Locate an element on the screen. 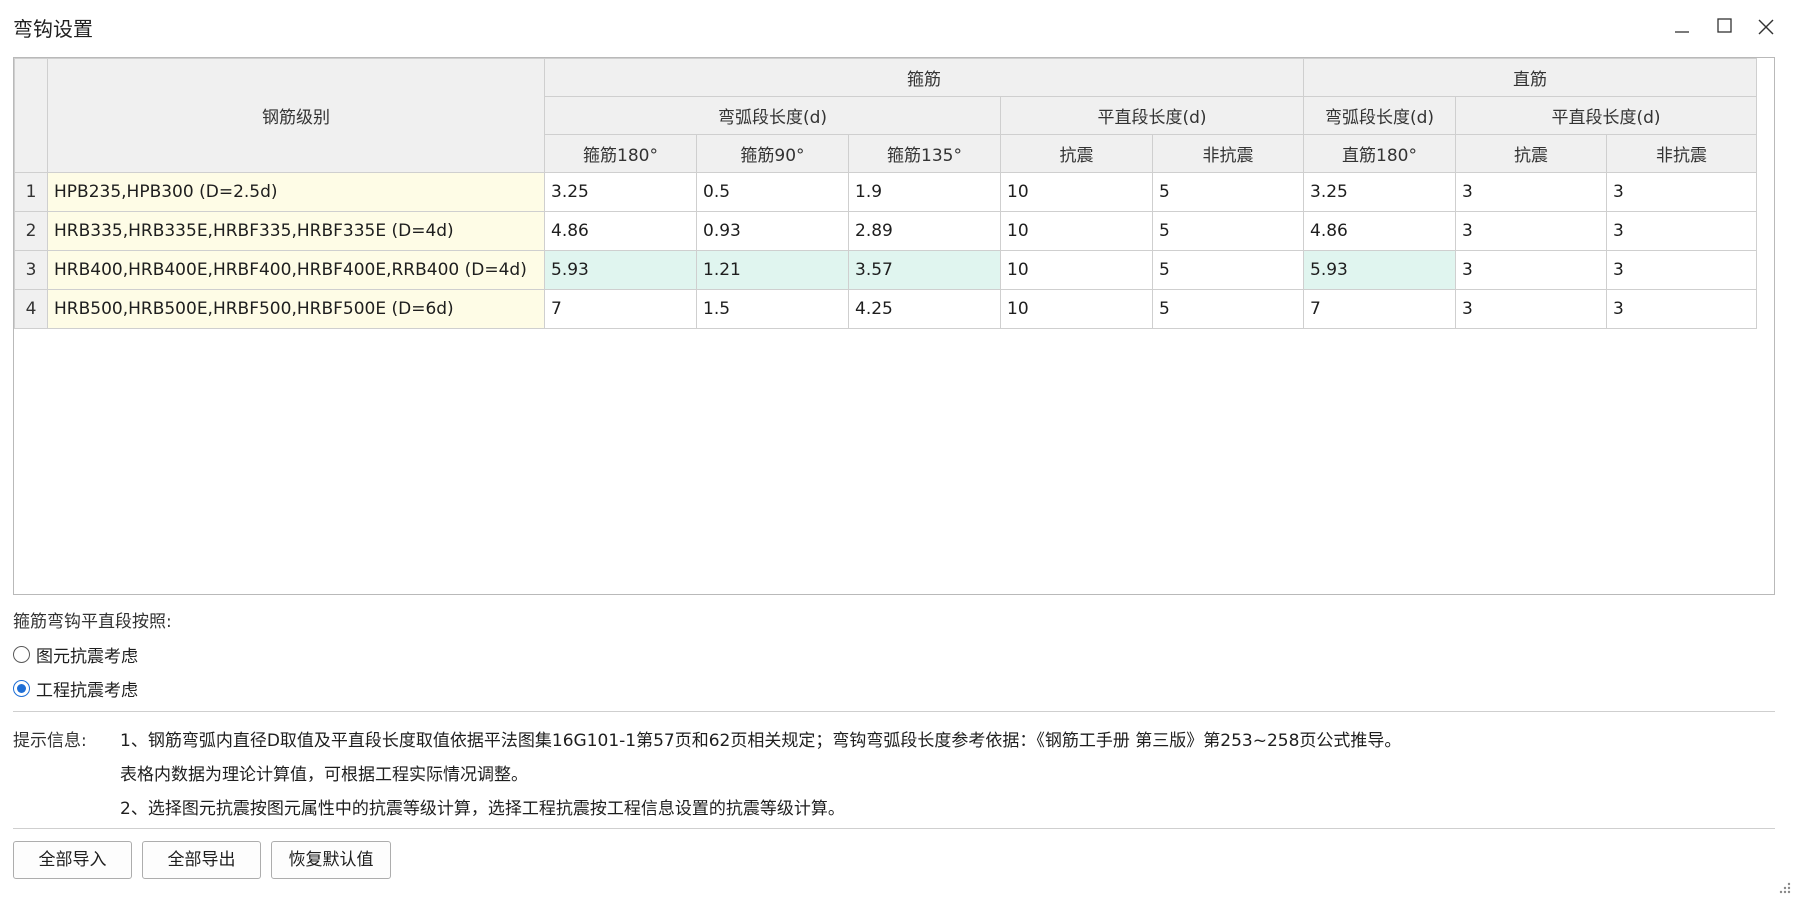 The width and height of the screenshot is (1794, 897). grade-header: 钢筋级别 is located at coordinates (296, 115).